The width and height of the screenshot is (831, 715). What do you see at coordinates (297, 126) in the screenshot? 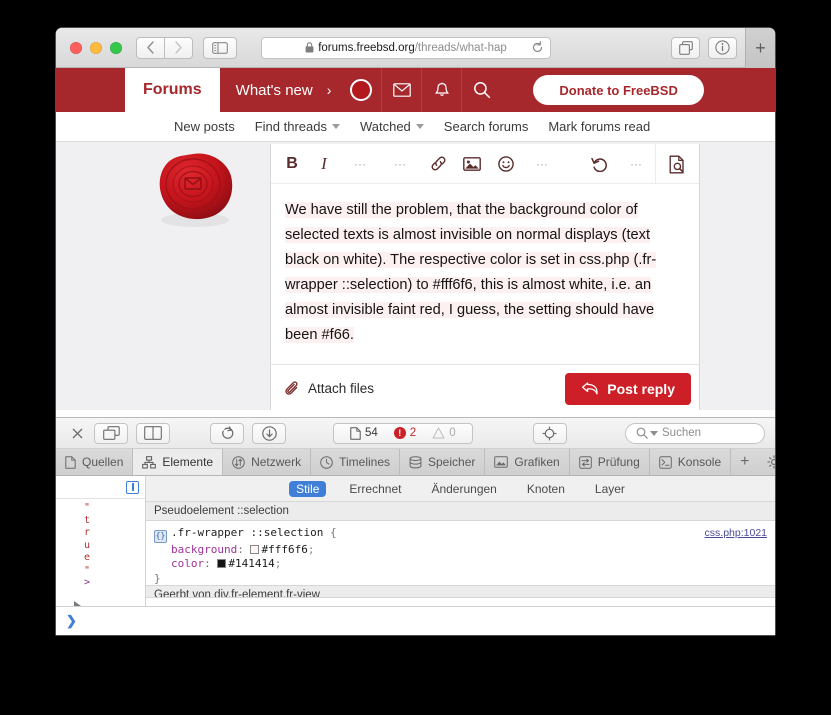
I see `subnav-item-find-threads: Find threads` at bounding box center [297, 126].